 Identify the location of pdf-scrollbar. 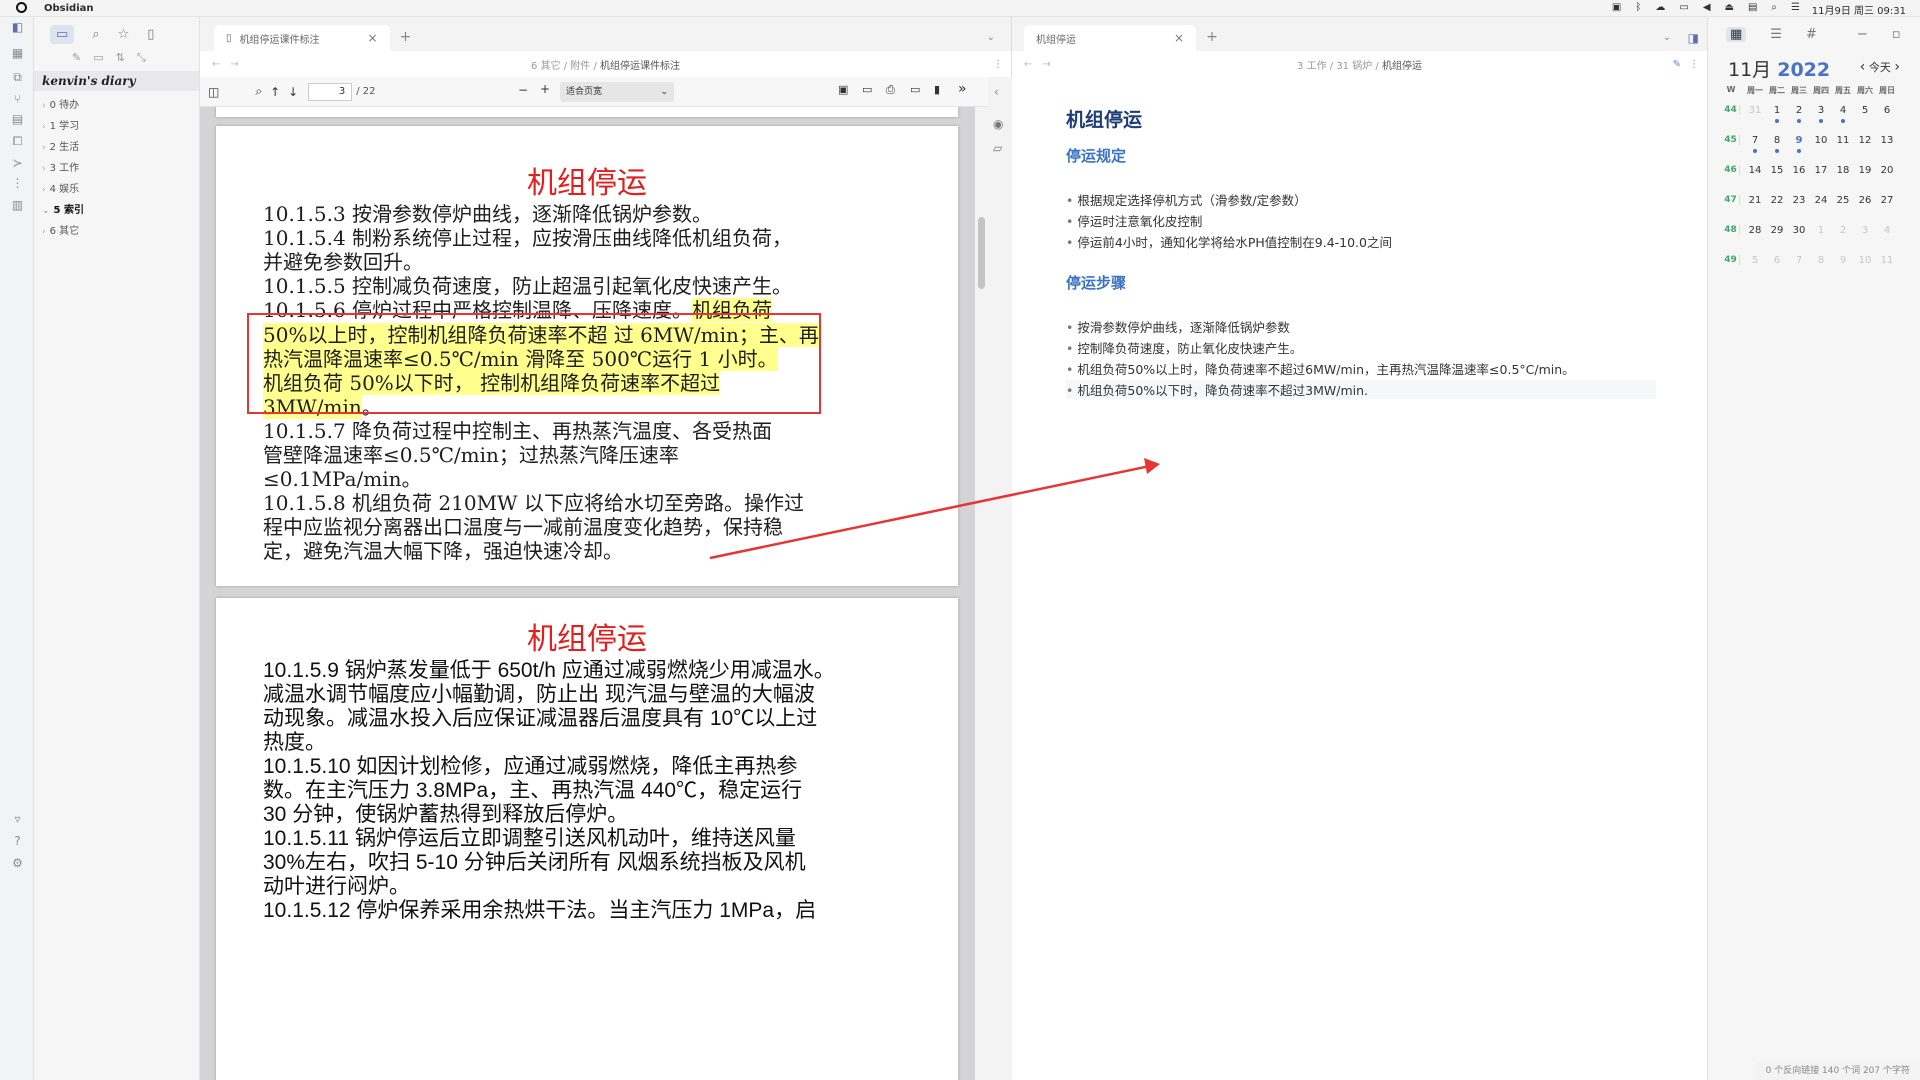
(981, 593).